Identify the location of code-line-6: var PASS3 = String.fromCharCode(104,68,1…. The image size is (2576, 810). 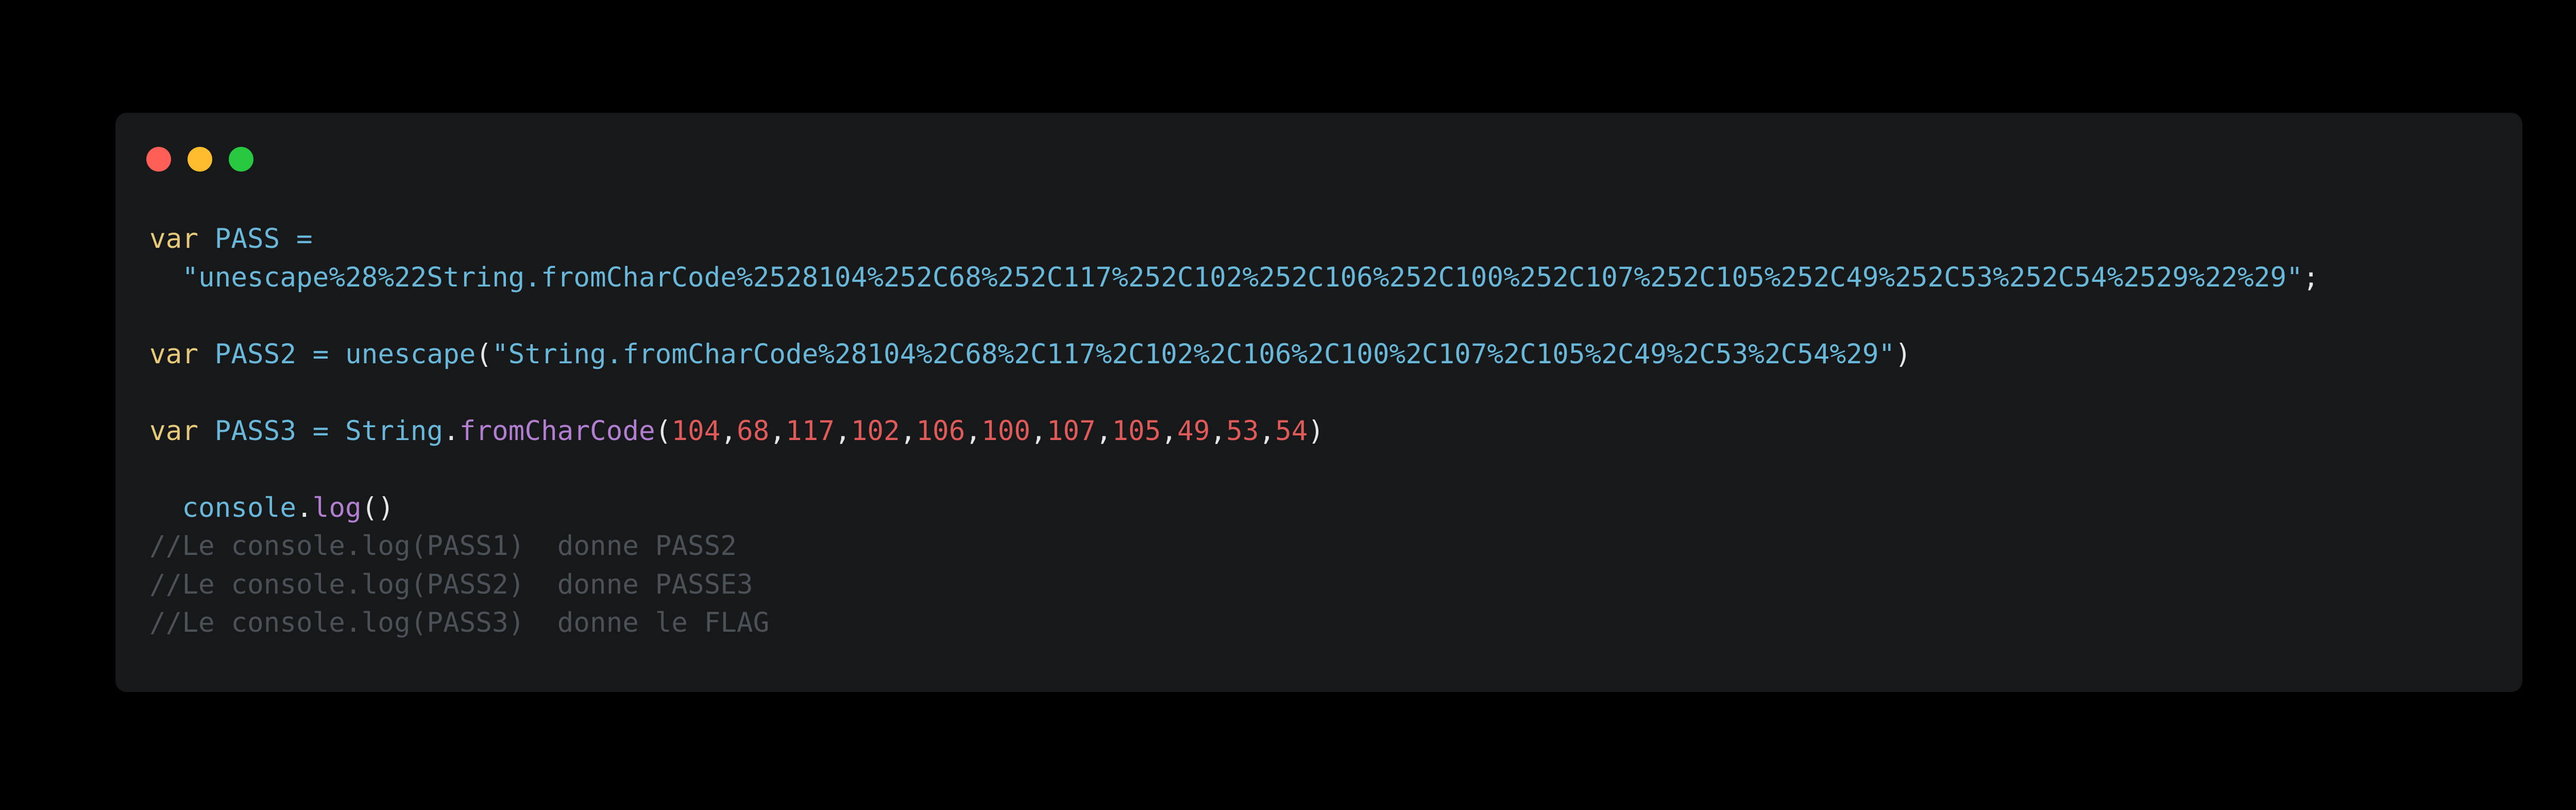
(1234, 431).